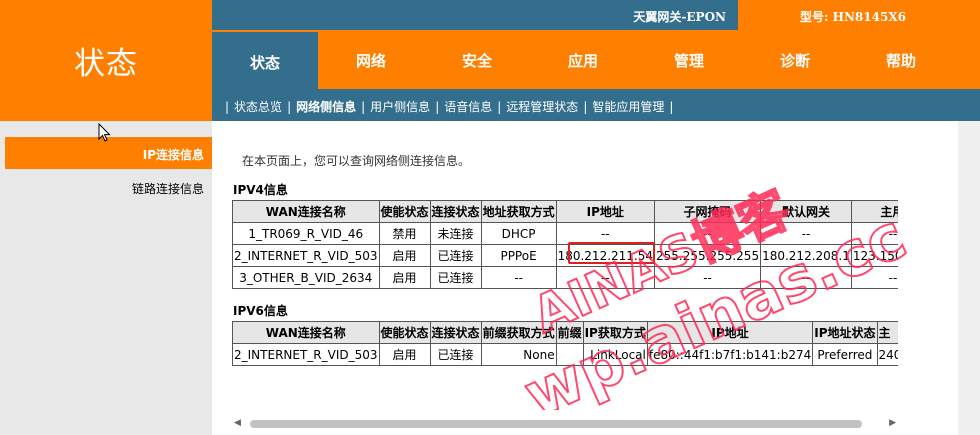  Describe the element at coordinates (326, 107) in the screenshot. I see `subnav-network-info: 网络侧信息` at that location.